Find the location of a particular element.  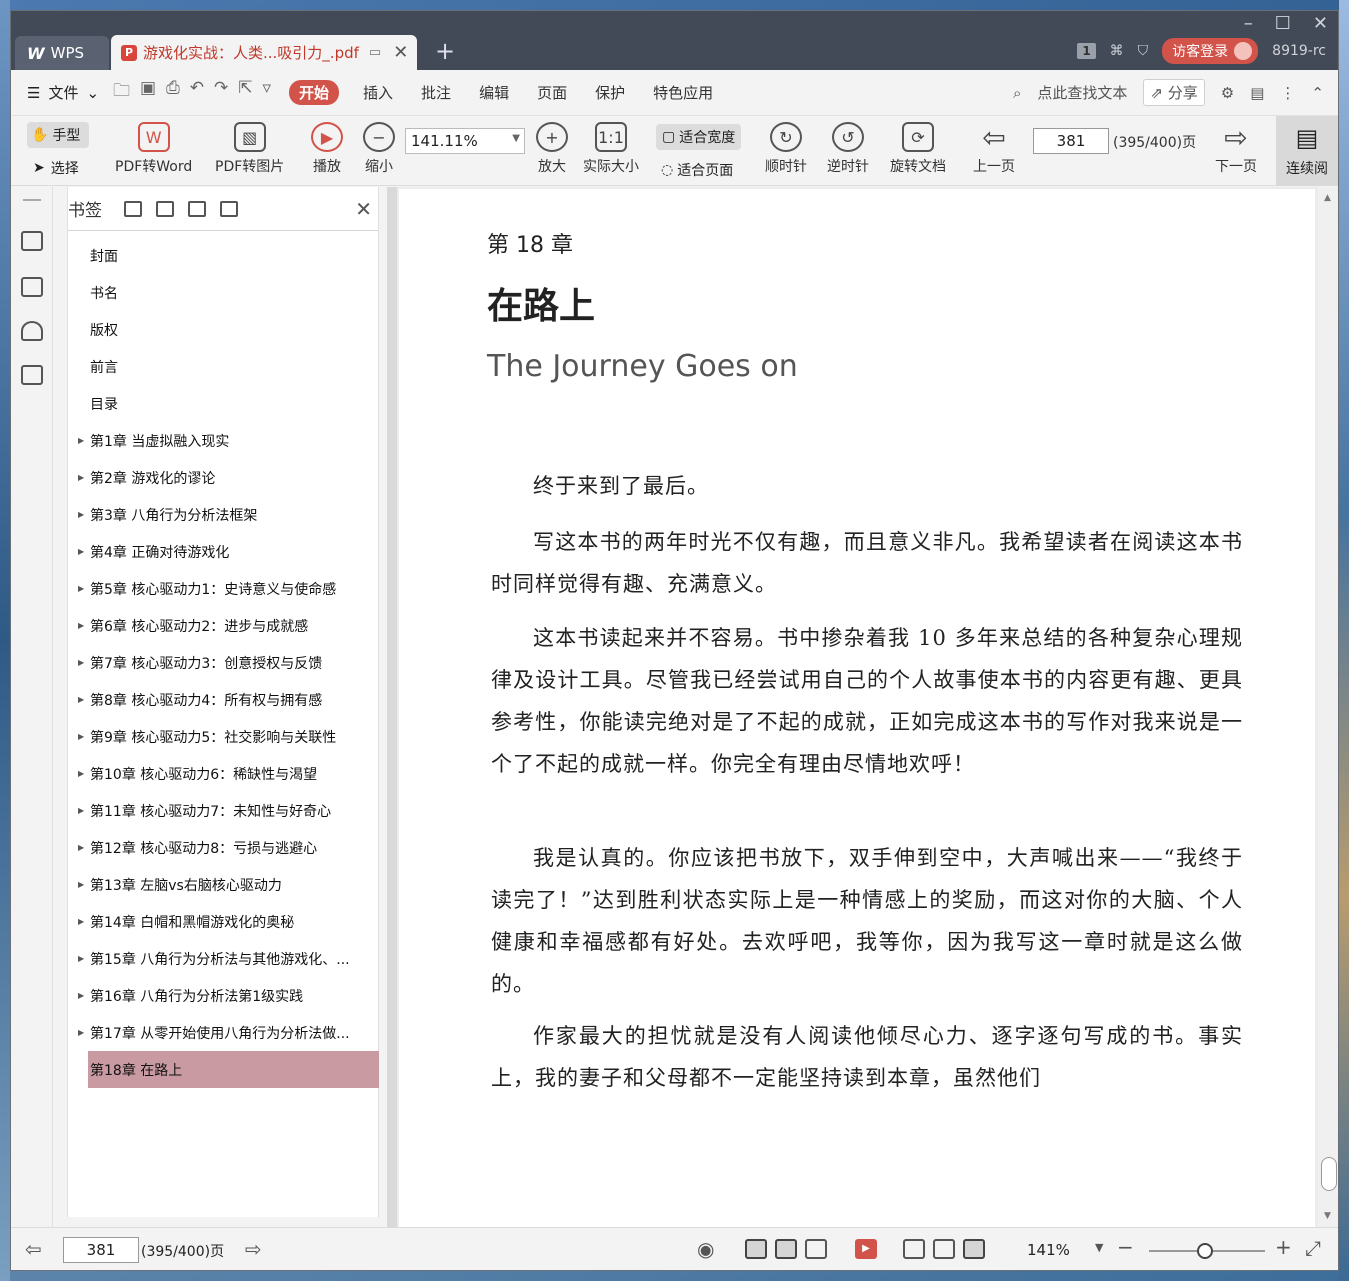

page-number-input: 381 is located at coordinates (1071, 141).